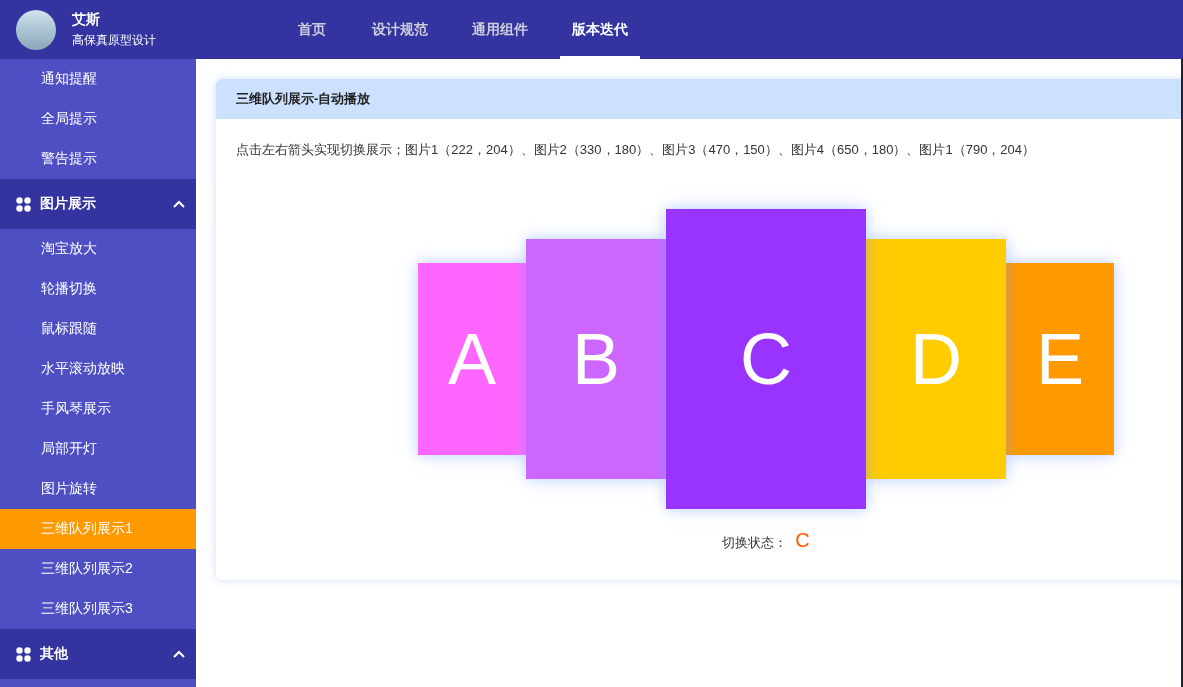 Image resolution: width=1183 pixels, height=687 pixels. Describe the element at coordinates (98, 369) in the screenshot. I see `sidebar-item: 水平滚动放映` at that location.